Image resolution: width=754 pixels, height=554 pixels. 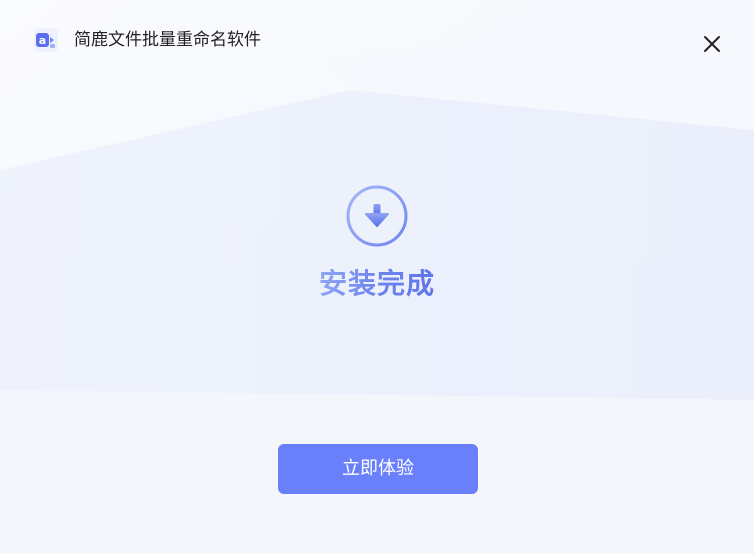 I want to click on install-status-title: 安装完成, so click(x=377, y=284).